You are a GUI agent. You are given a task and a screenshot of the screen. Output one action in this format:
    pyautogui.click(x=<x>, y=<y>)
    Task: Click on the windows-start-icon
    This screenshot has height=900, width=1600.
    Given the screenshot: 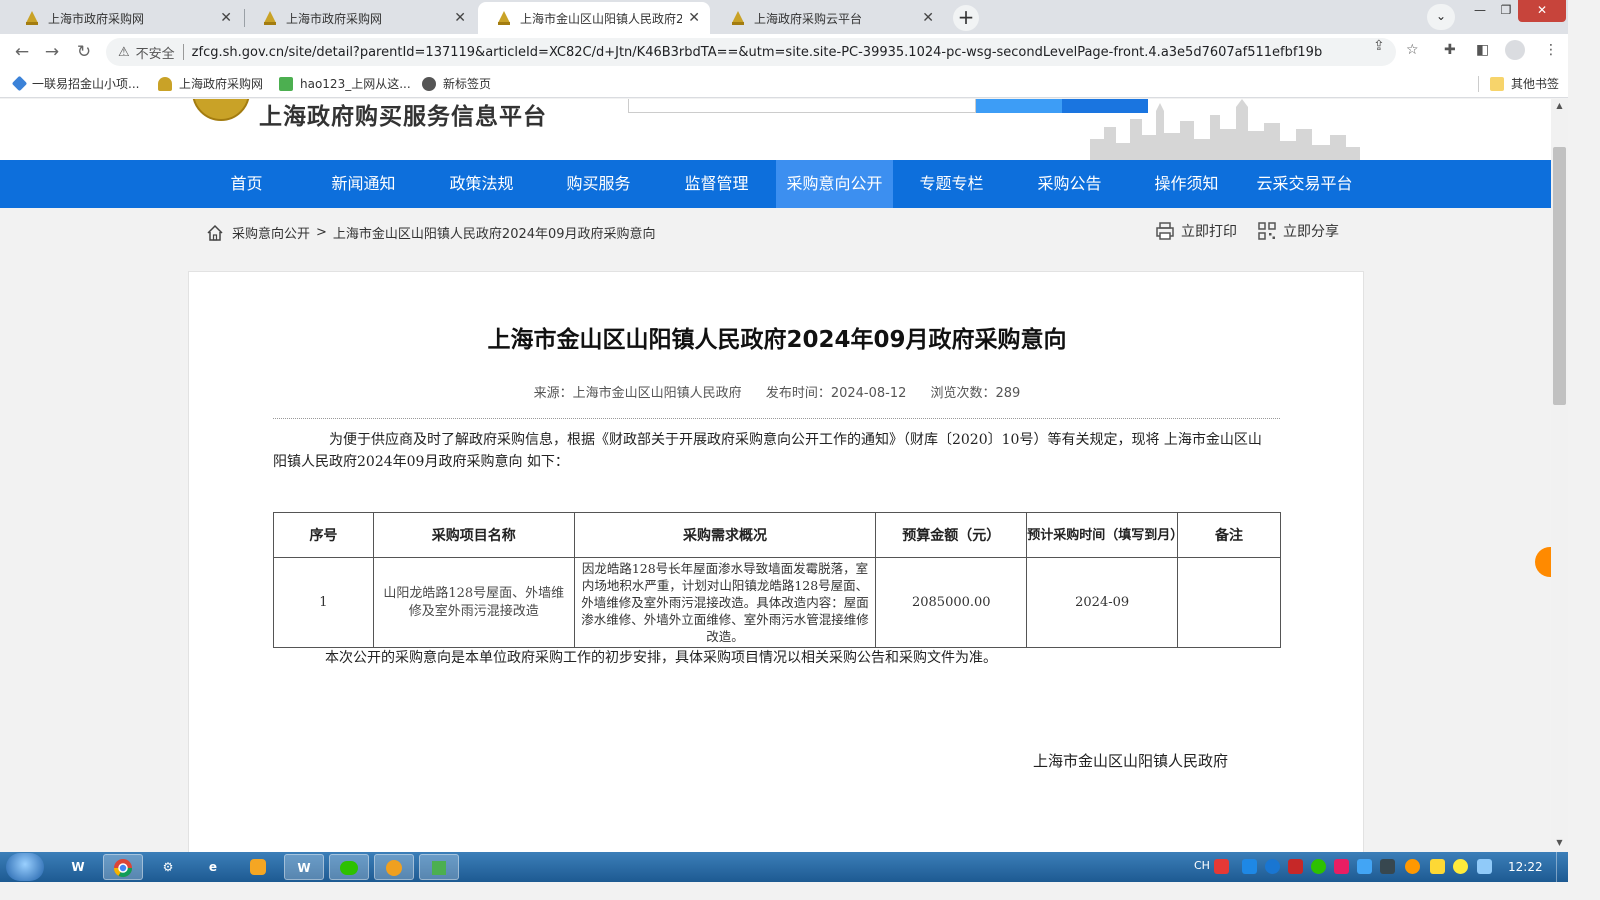 What is the action you would take?
    pyautogui.click(x=25, y=867)
    